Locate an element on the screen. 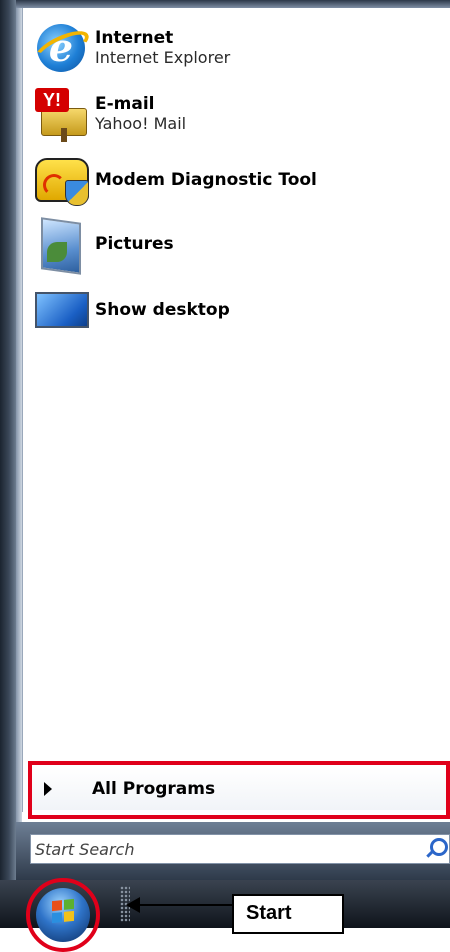 This screenshot has width=450, height=952. start-search-input is located at coordinates (240, 849).